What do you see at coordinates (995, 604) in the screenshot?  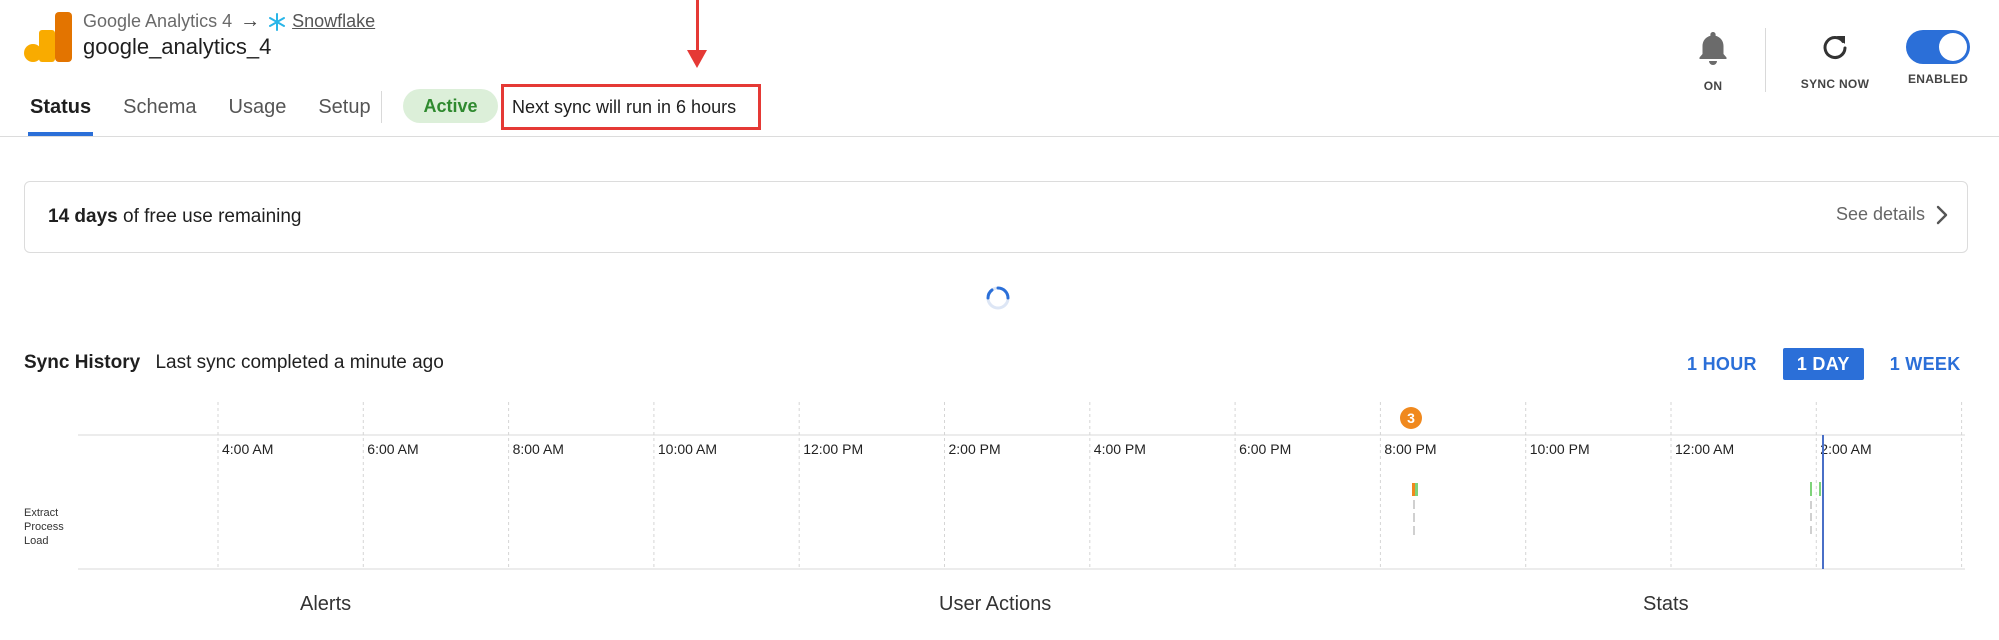 I see `tab-user-actions: User Actions` at bounding box center [995, 604].